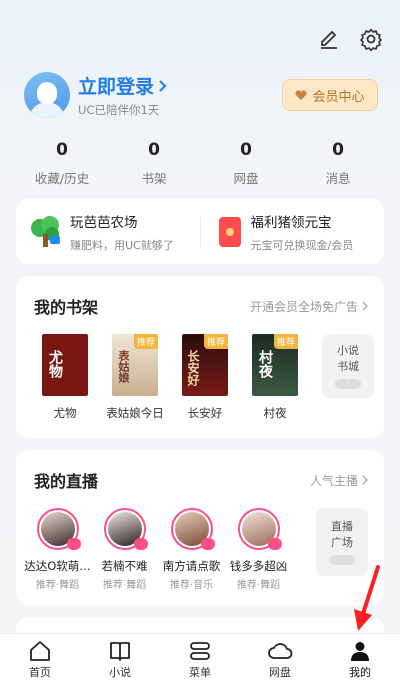 The height and width of the screenshot is (685, 400). I want to click on book-name: 村夜, so click(275, 413).